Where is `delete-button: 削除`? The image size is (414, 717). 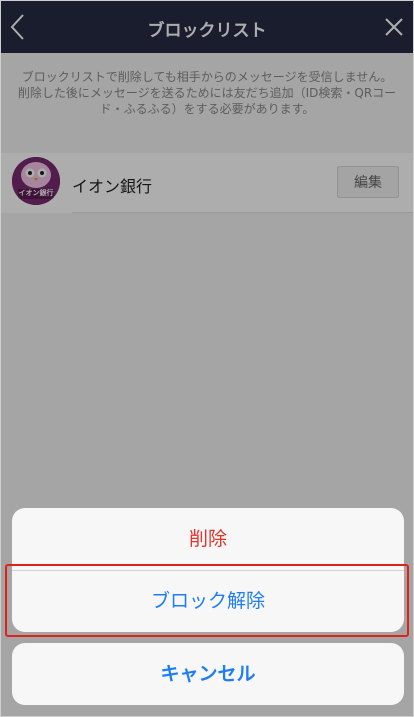
delete-button: 削除 is located at coordinates (208, 539).